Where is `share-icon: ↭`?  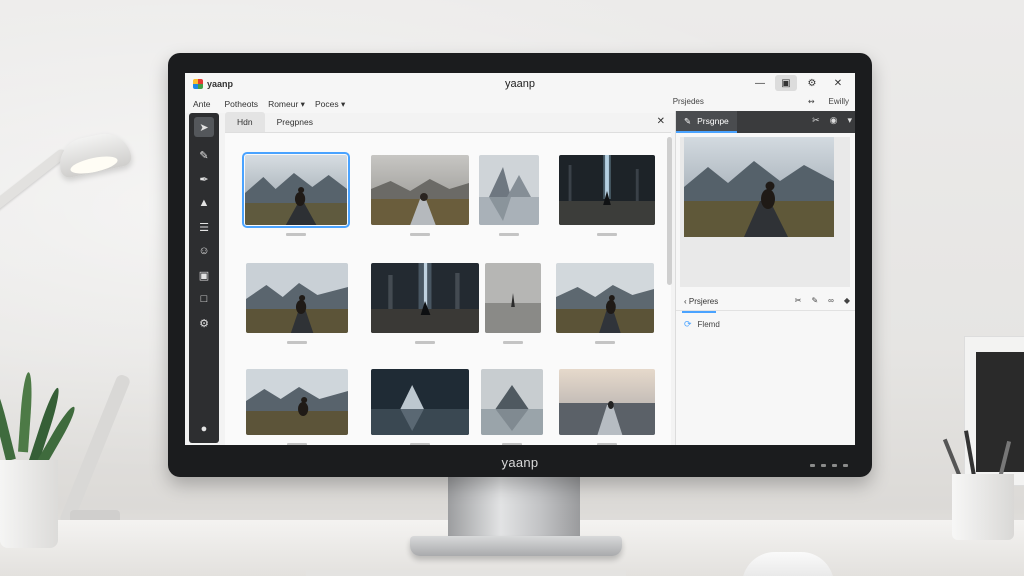
share-icon: ↭ is located at coordinates (811, 101).